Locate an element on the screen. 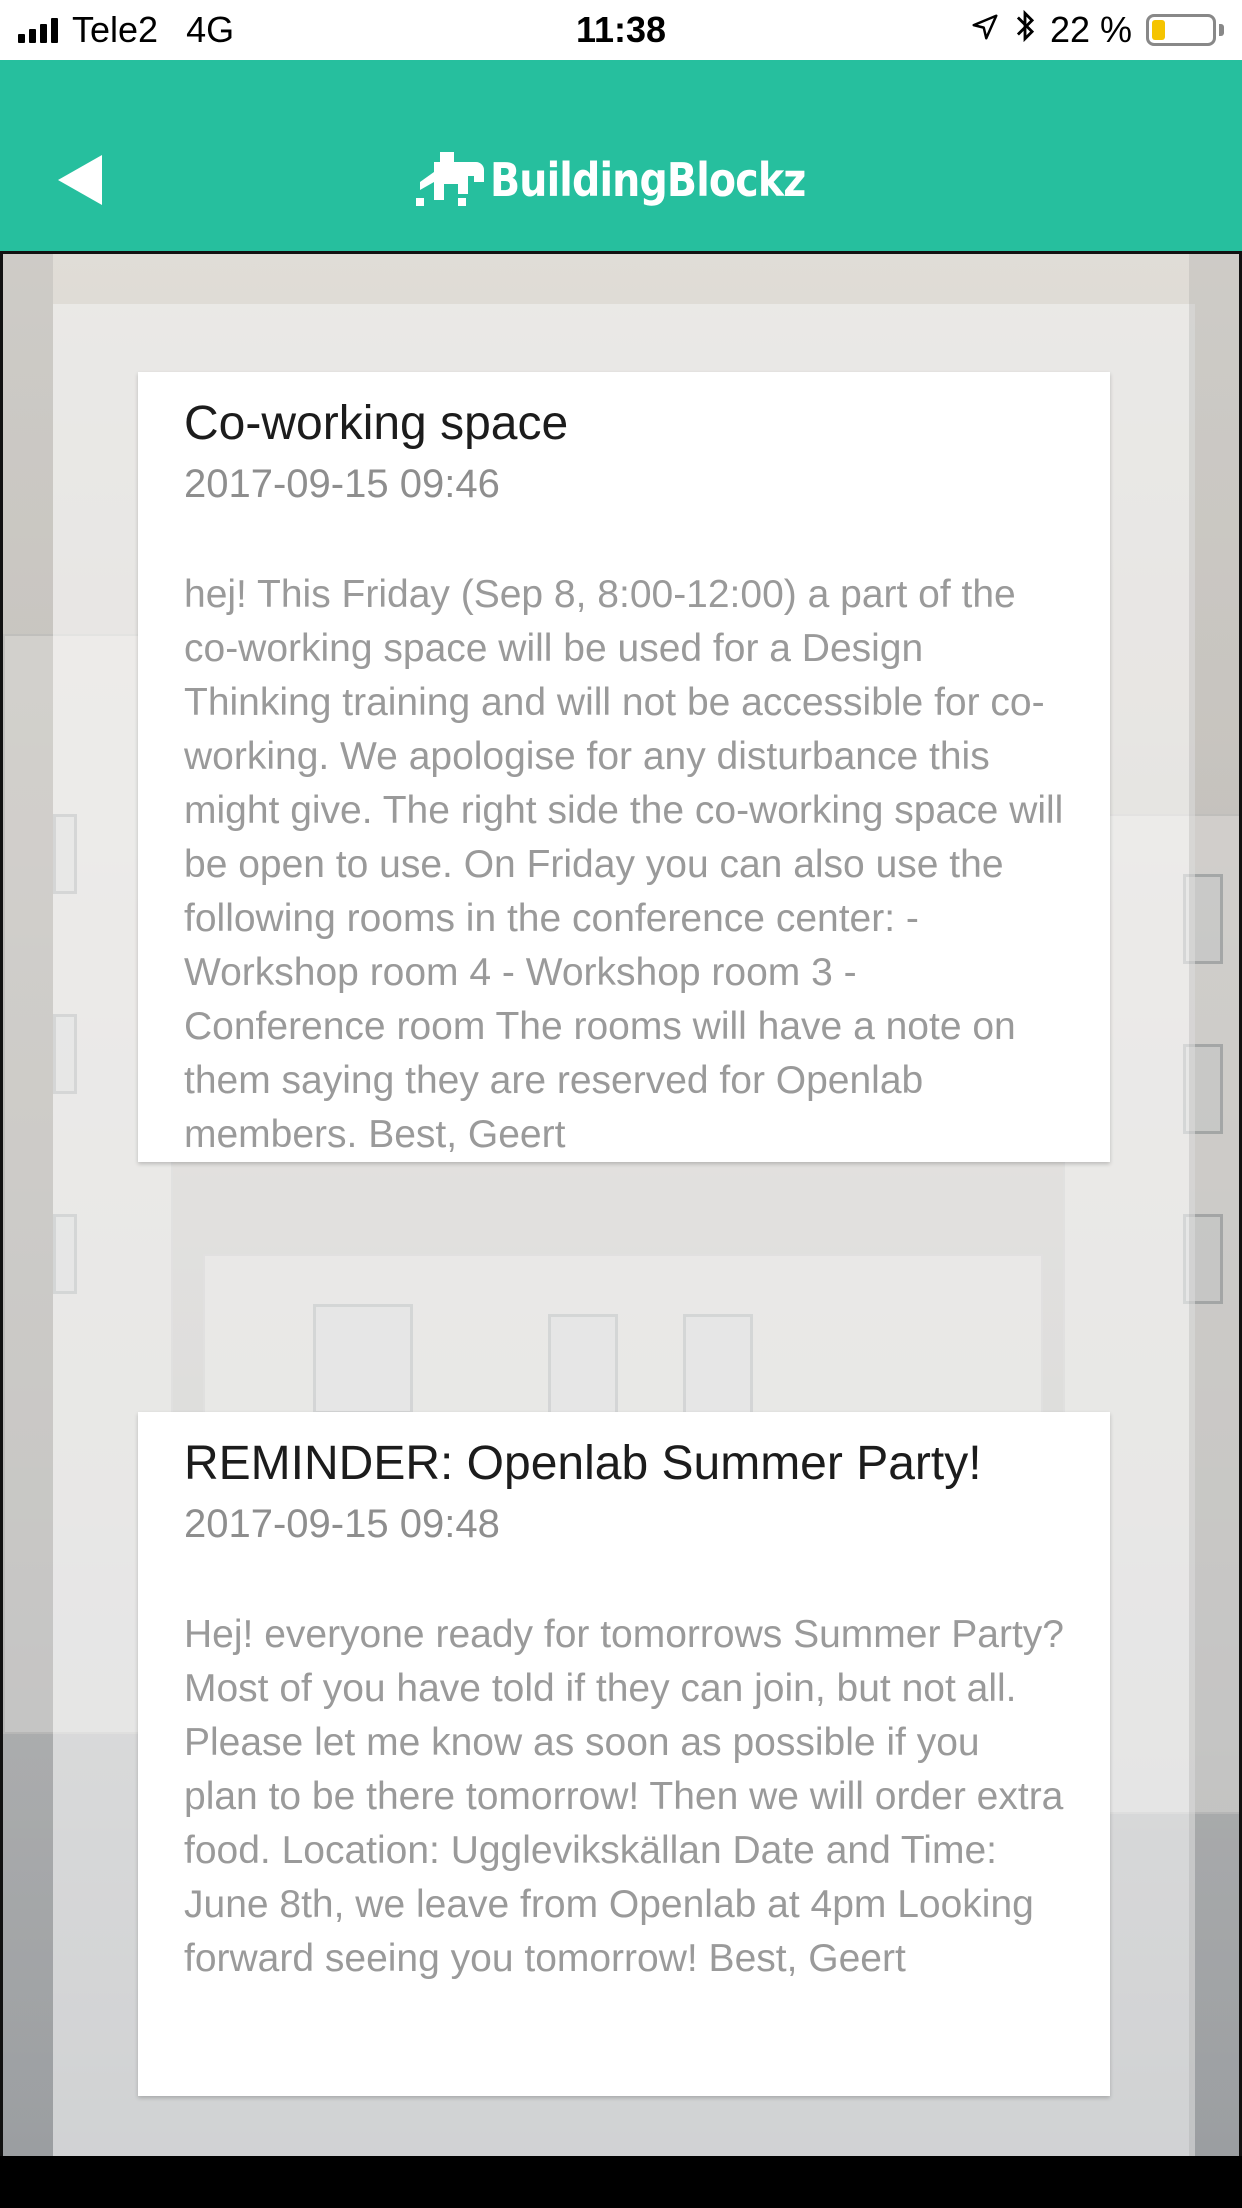 Image resolution: width=1242 pixels, height=2208 pixels. back-triangle-icon is located at coordinates (80, 180).